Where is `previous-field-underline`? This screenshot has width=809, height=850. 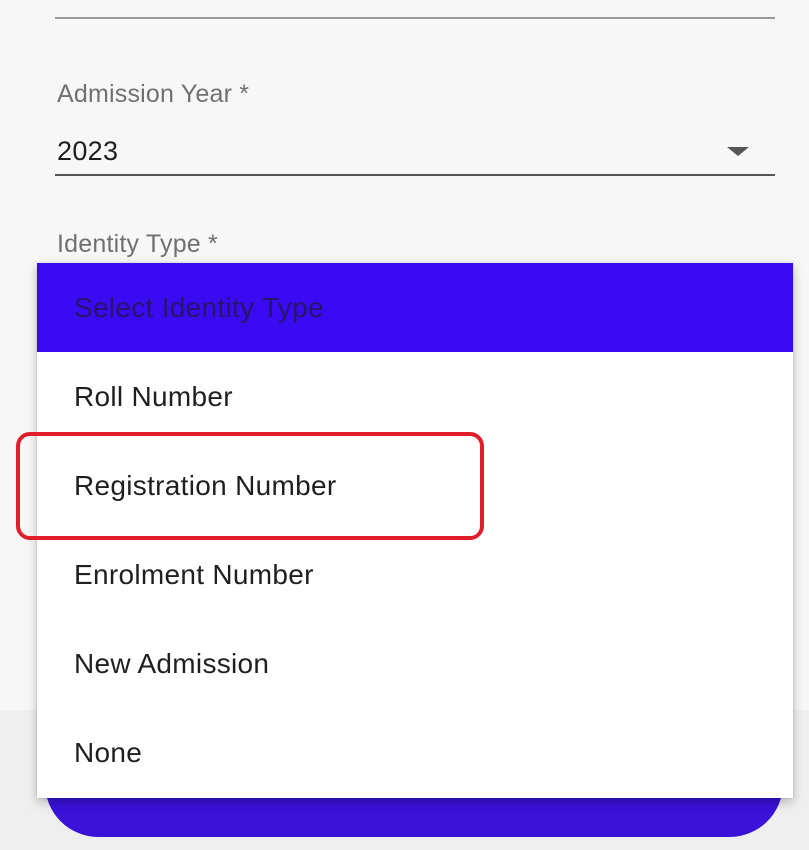
previous-field-underline is located at coordinates (415, 18).